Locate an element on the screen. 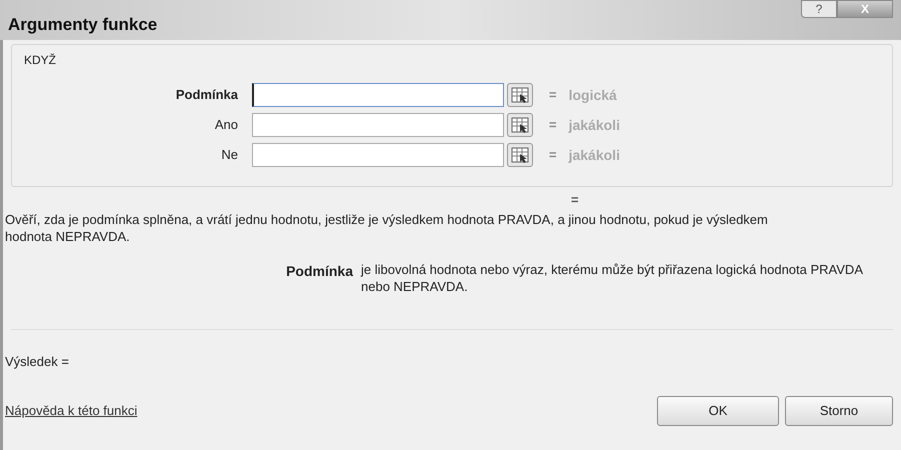  help-link: Nápověda k této funkci is located at coordinates (71, 410).